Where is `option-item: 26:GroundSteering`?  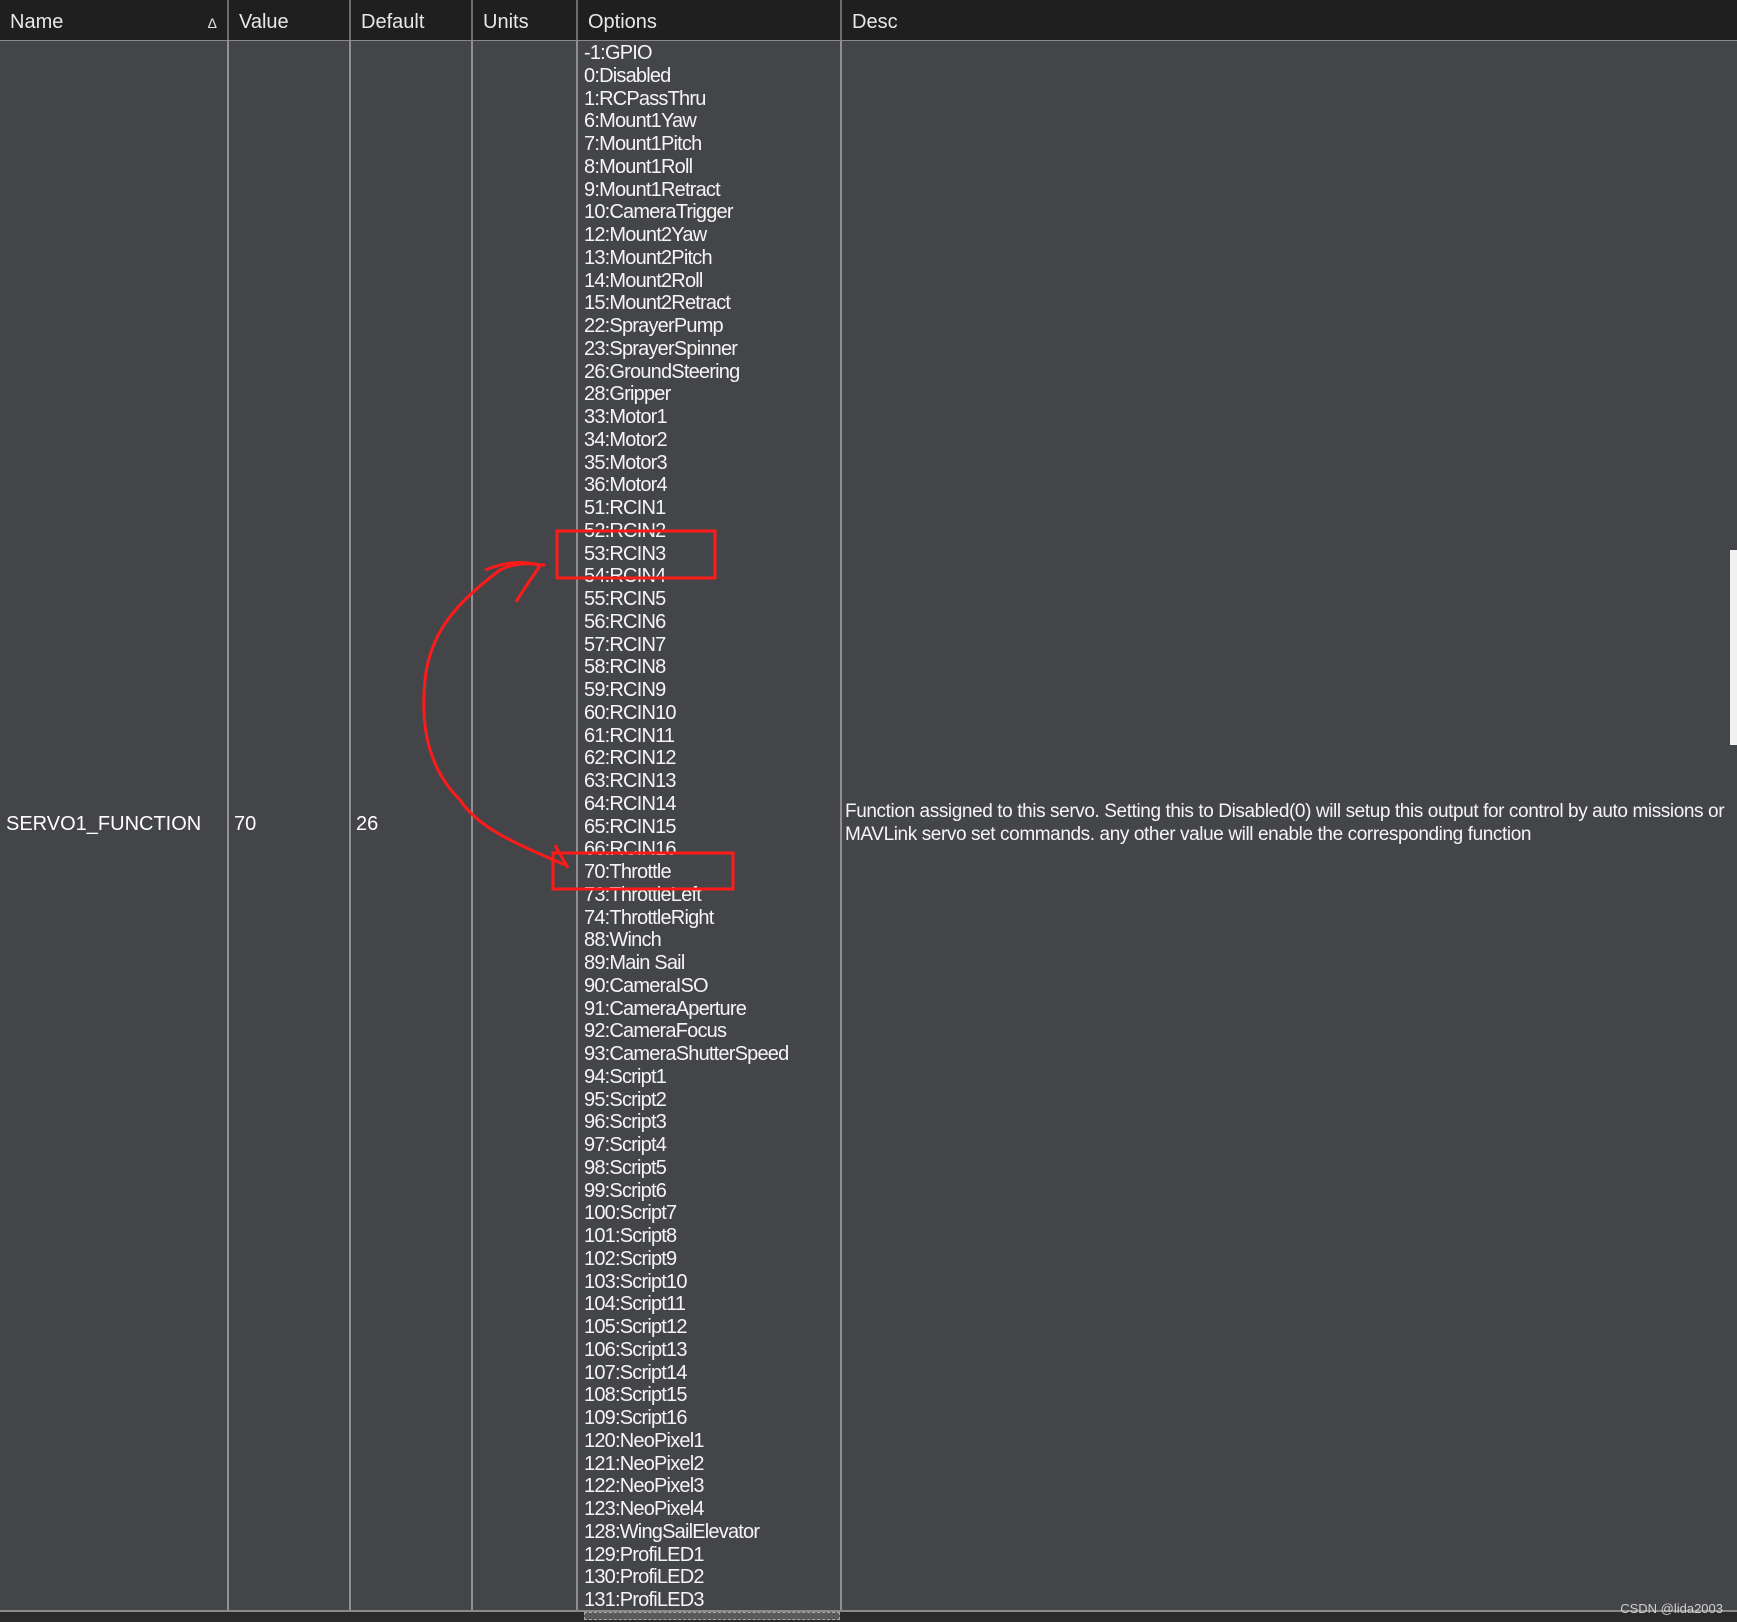
option-item: 26:GroundSteering is located at coordinates (662, 371).